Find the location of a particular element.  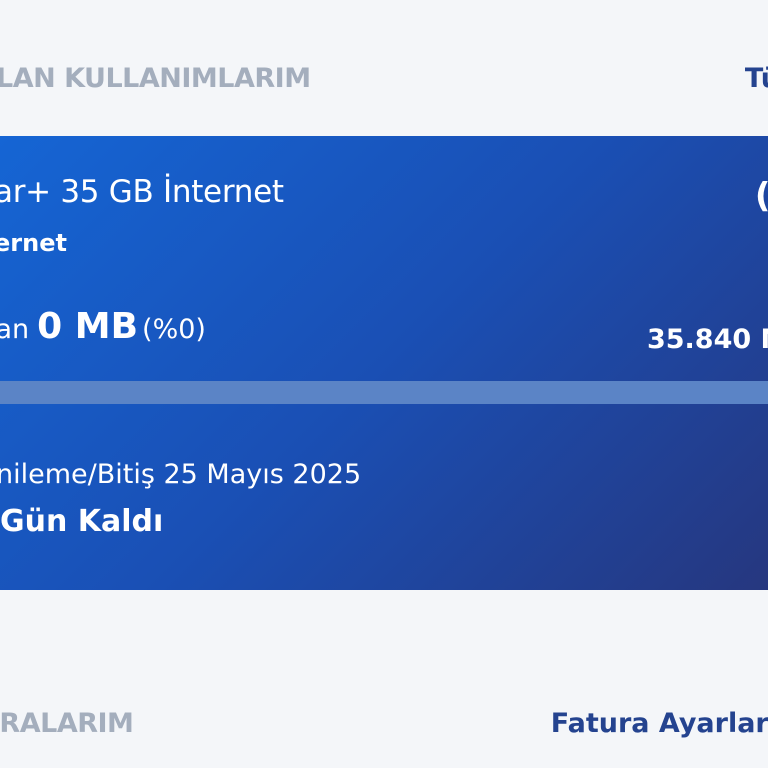

usage-section-link: Tü is located at coordinates (756, 79).